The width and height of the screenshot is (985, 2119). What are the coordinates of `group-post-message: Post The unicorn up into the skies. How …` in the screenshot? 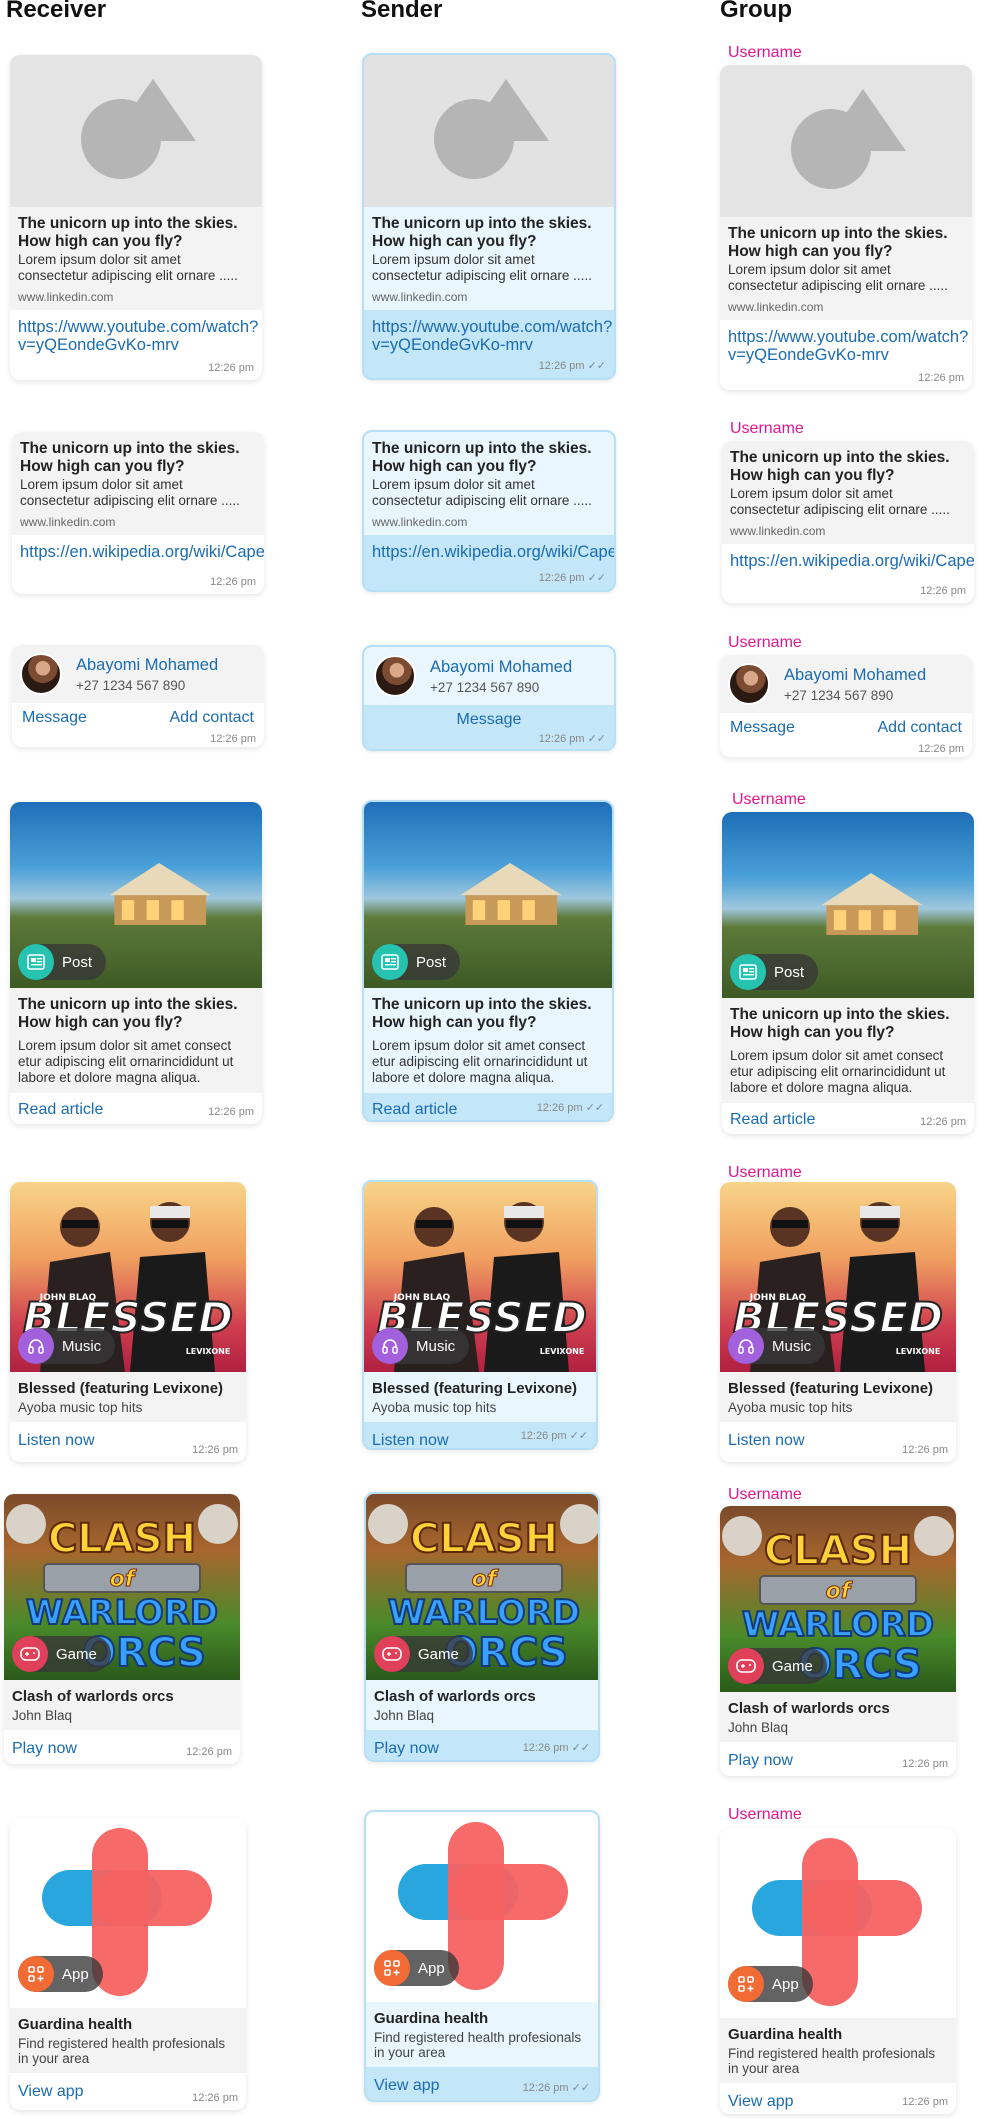 It's located at (848, 973).